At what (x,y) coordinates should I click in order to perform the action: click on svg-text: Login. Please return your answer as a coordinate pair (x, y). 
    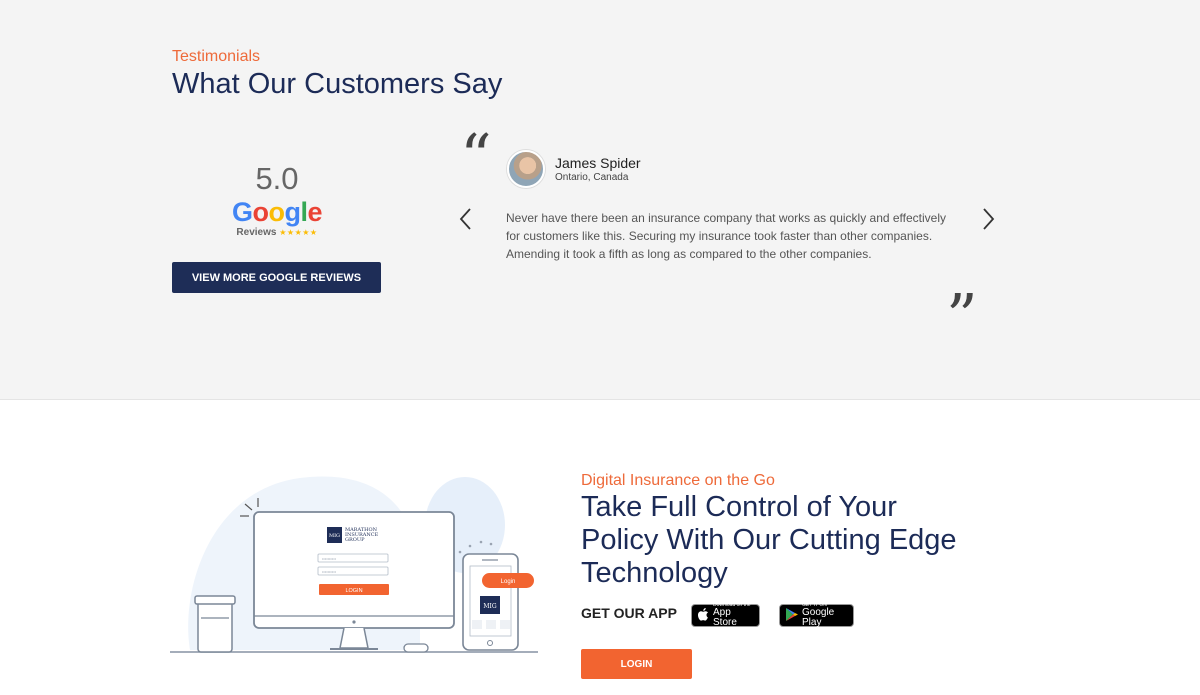
    Looking at the image, I should click on (508, 582).